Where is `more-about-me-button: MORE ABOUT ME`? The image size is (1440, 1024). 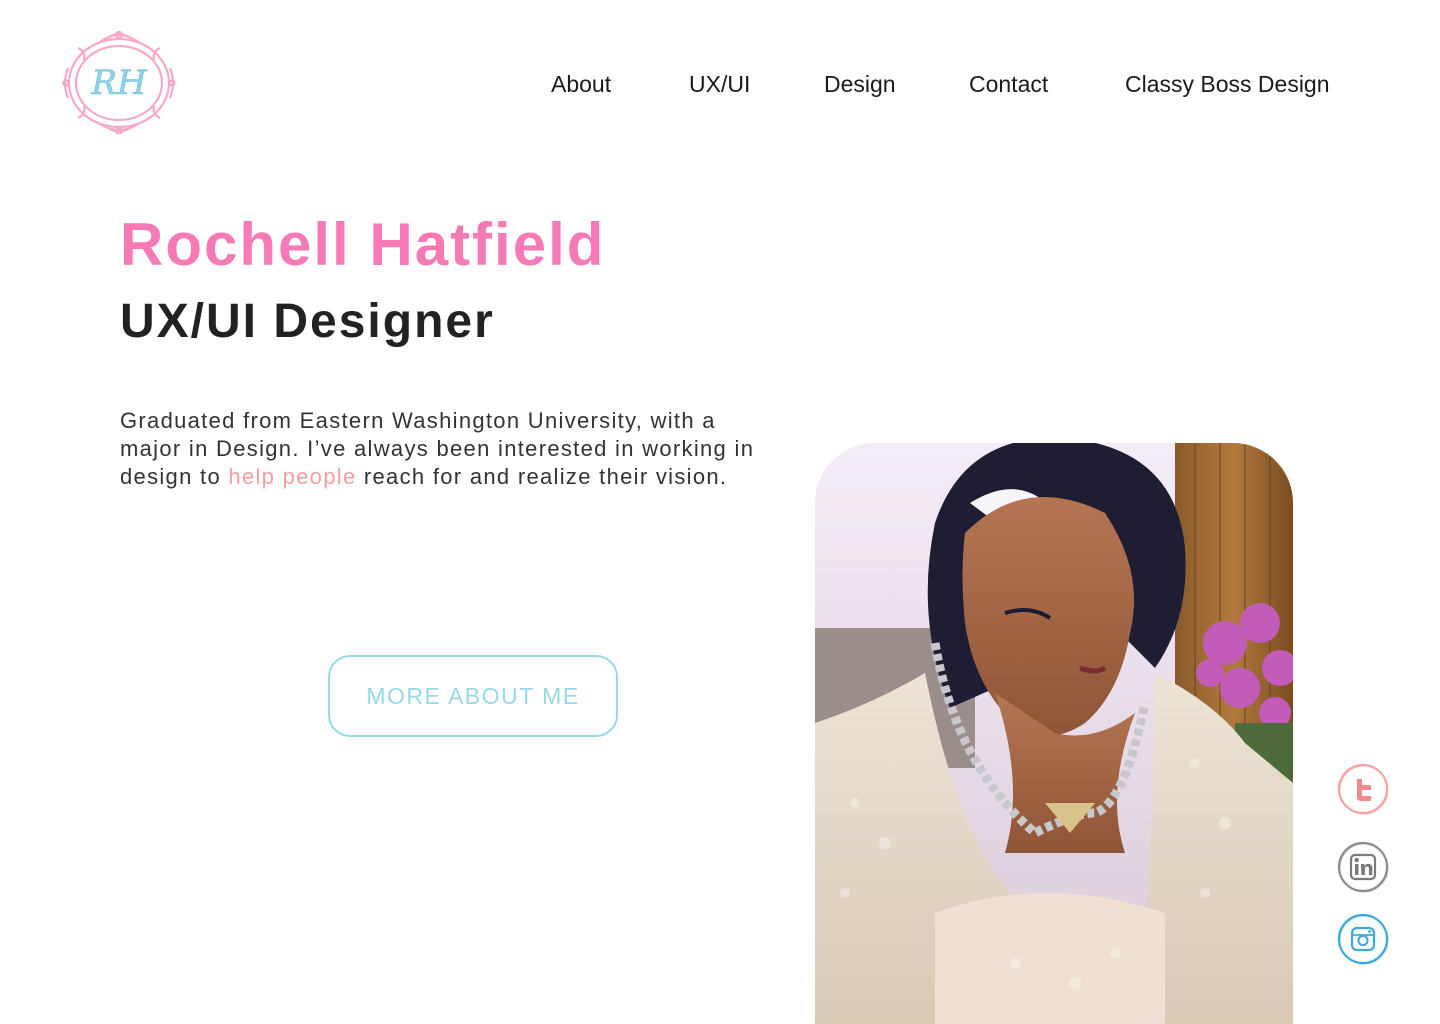 more-about-me-button: MORE ABOUT ME is located at coordinates (473, 696).